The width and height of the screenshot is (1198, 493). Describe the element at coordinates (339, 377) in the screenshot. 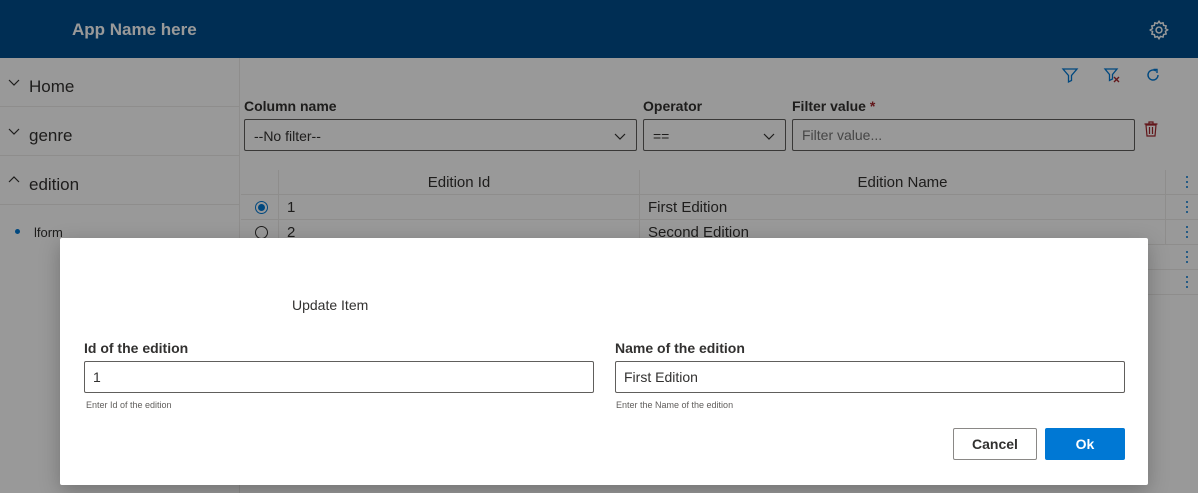

I see `edition-id-input` at that location.